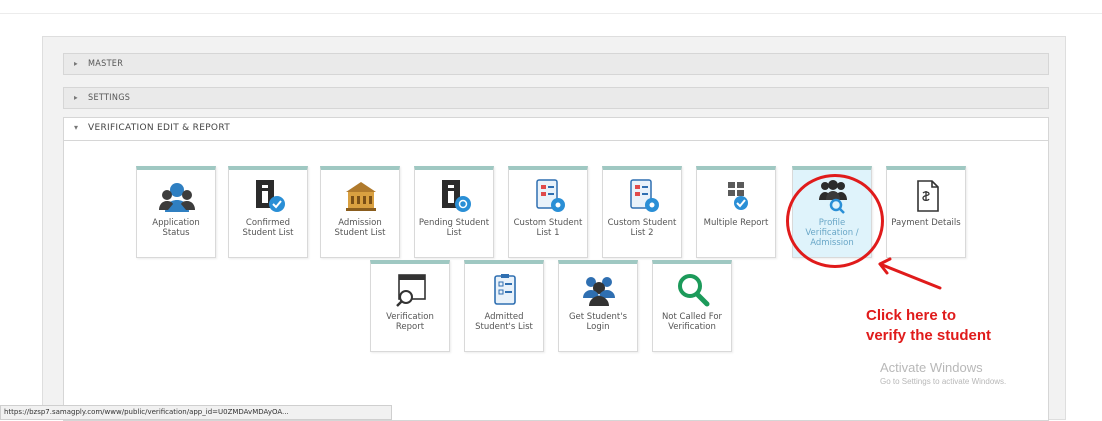 This screenshot has height=421, width=1102. Describe the element at coordinates (176, 228) in the screenshot. I see `tile-label: Application Status` at that location.